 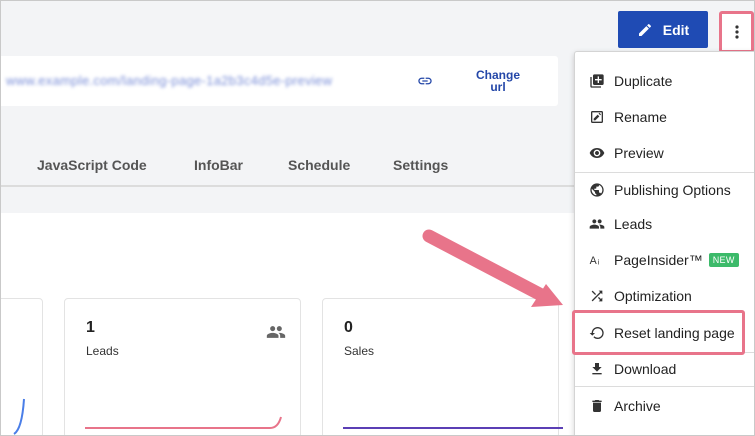 I want to click on stat-card-partial, so click(x=22, y=366).